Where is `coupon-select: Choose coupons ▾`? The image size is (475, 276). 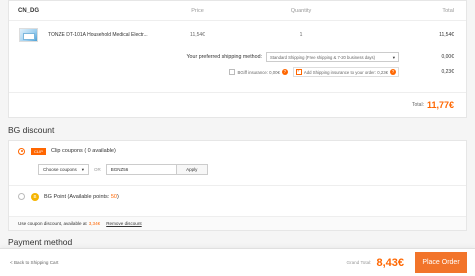
coupon-select: Choose coupons ▾ is located at coordinates (63, 169).